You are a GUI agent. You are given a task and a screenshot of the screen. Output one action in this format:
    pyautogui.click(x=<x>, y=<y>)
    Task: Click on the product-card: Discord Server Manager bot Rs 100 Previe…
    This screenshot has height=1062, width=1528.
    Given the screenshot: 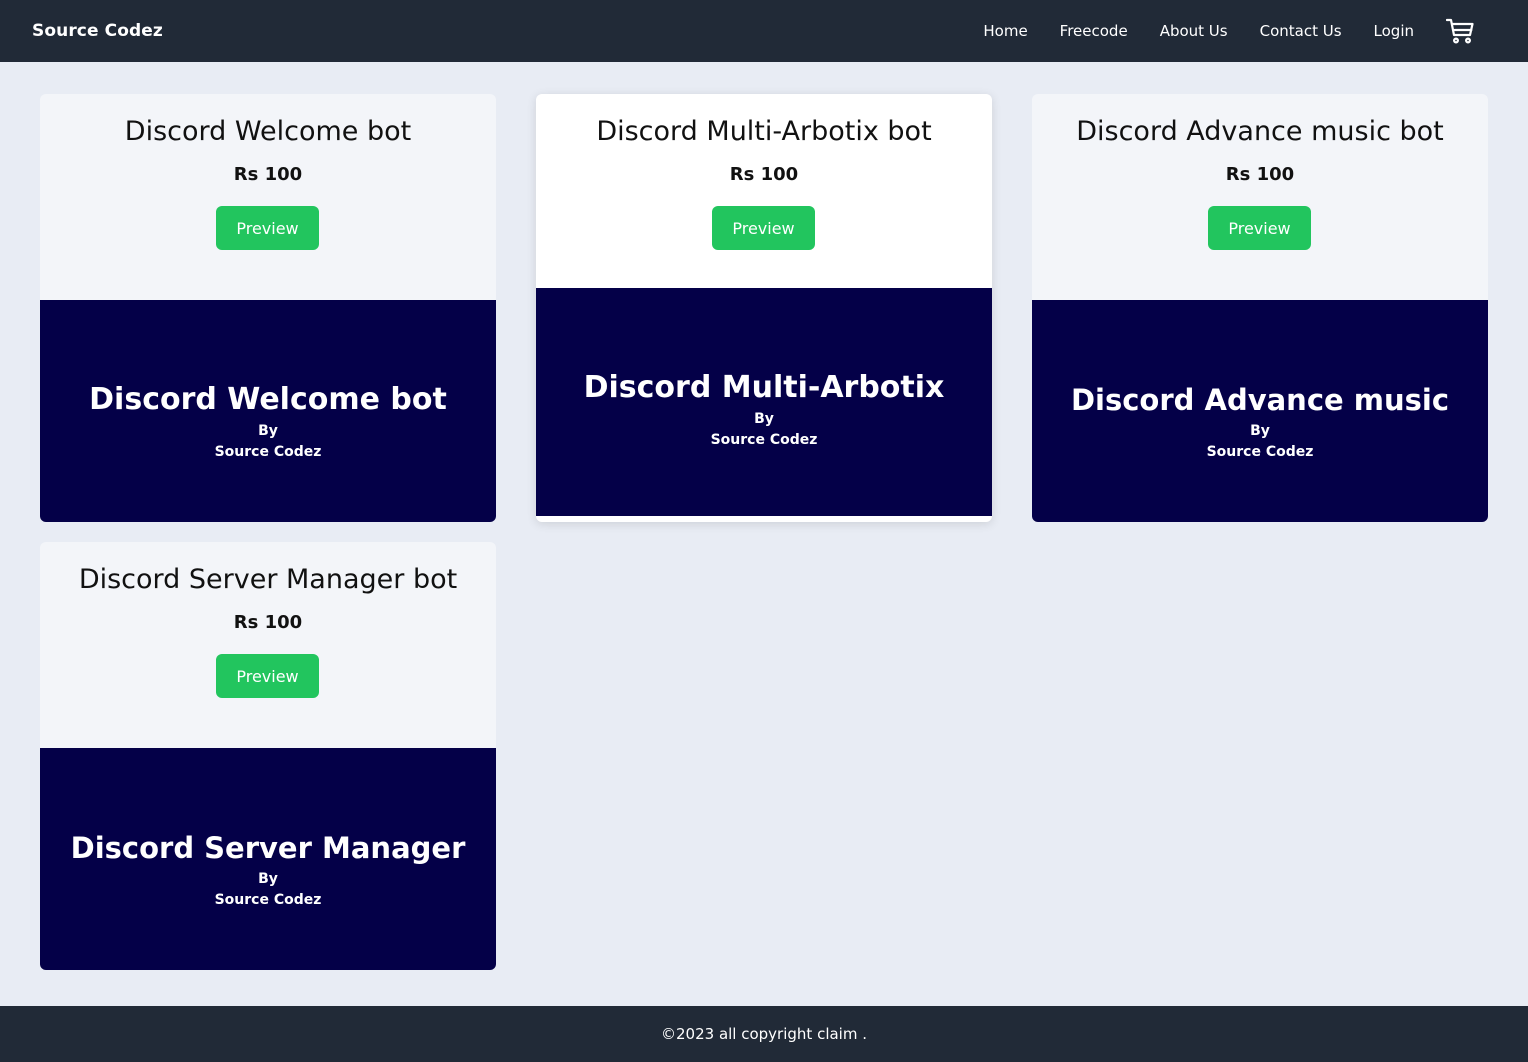 What is the action you would take?
    pyautogui.click(x=268, y=756)
    